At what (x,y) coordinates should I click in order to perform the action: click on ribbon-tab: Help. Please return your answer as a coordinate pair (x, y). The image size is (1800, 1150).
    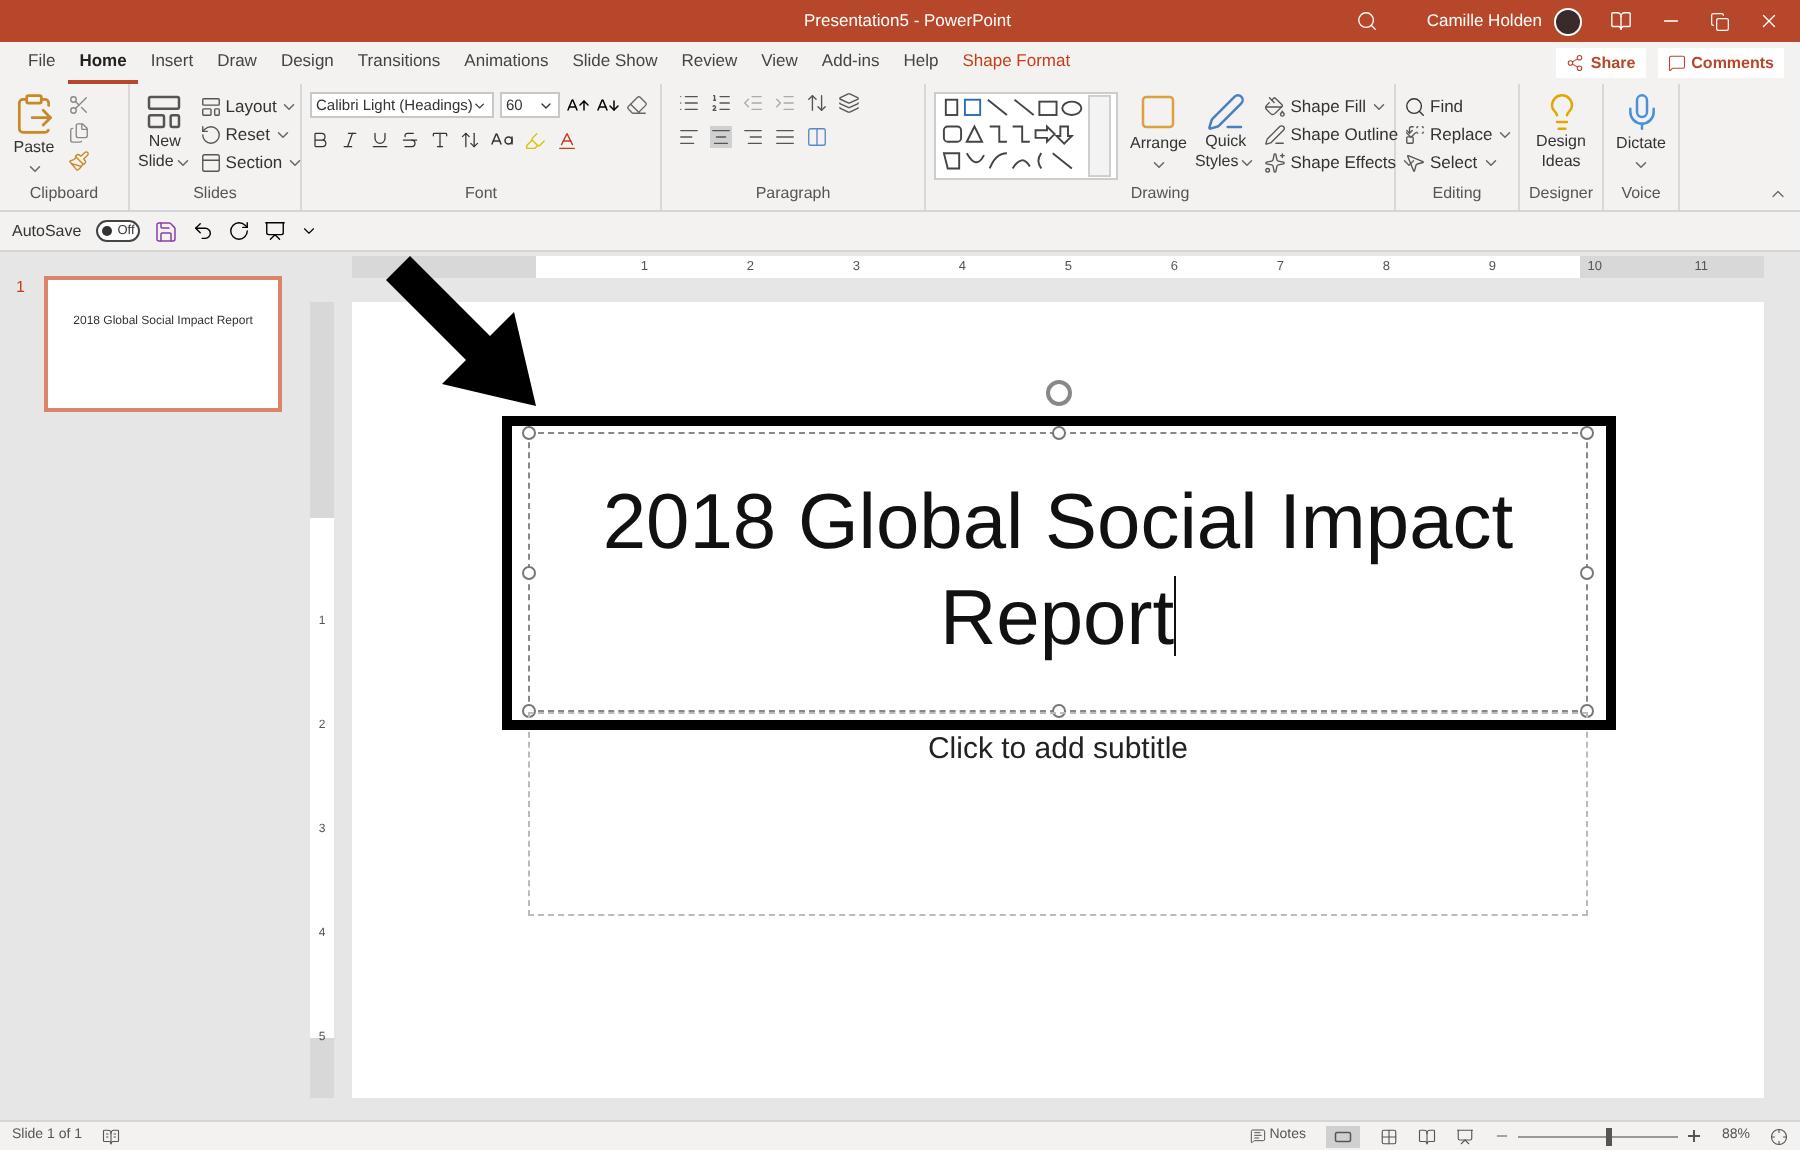
    Looking at the image, I should click on (921, 63).